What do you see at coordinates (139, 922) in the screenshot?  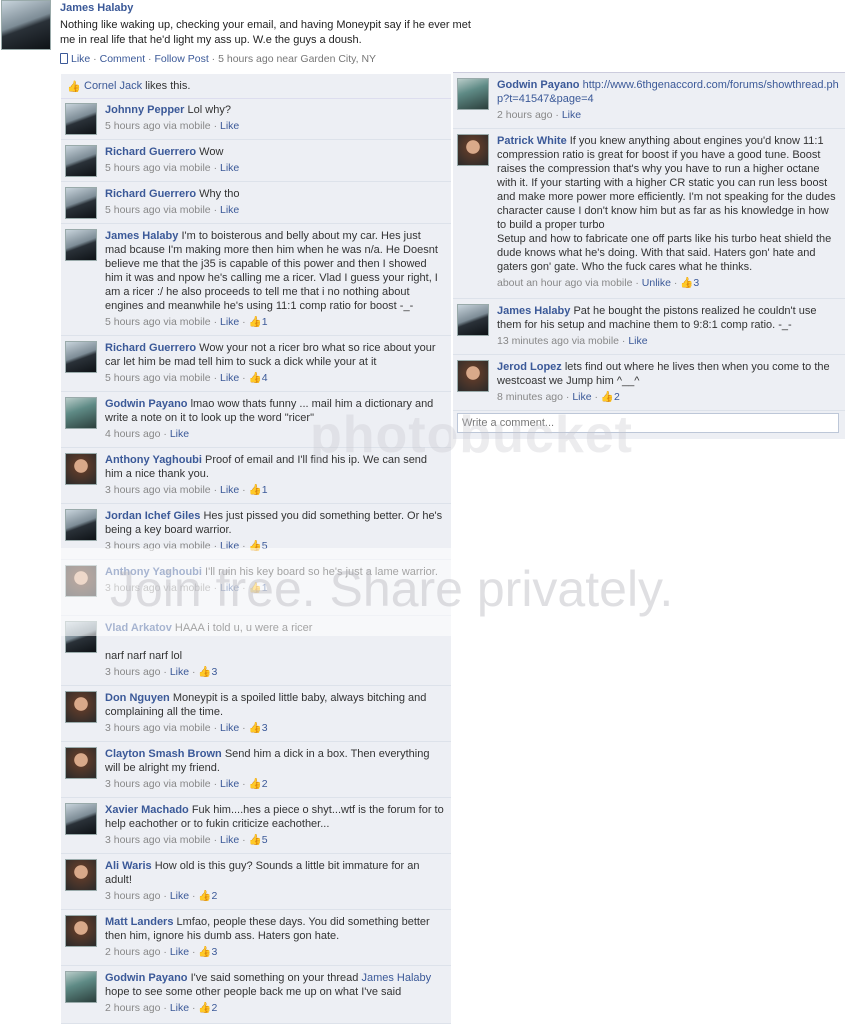 I see `commenter-name: Matt Landers` at bounding box center [139, 922].